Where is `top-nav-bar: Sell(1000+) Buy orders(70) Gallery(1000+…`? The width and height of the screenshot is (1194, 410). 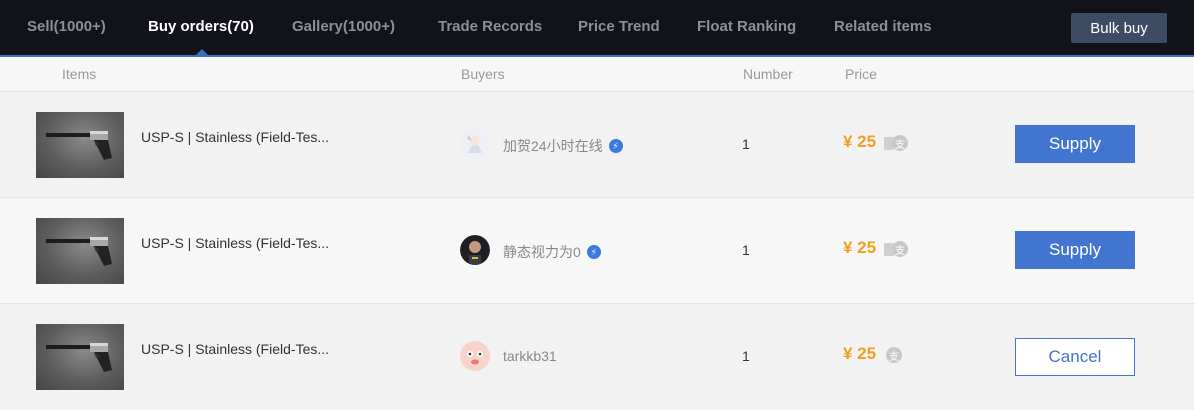
top-nav-bar: Sell(1000+) Buy orders(70) Gallery(1000+… is located at coordinates (597, 28).